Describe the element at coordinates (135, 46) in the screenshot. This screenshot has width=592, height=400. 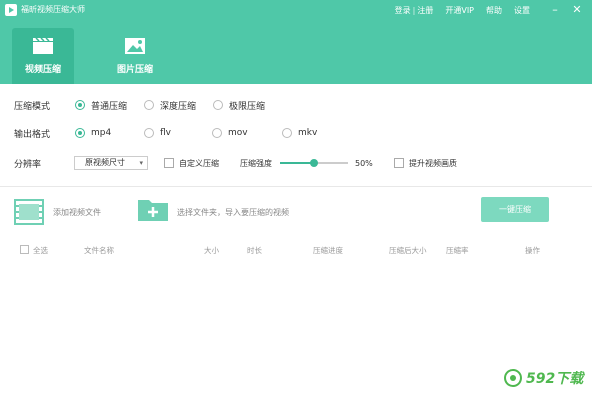
I see `image-icon` at that location.